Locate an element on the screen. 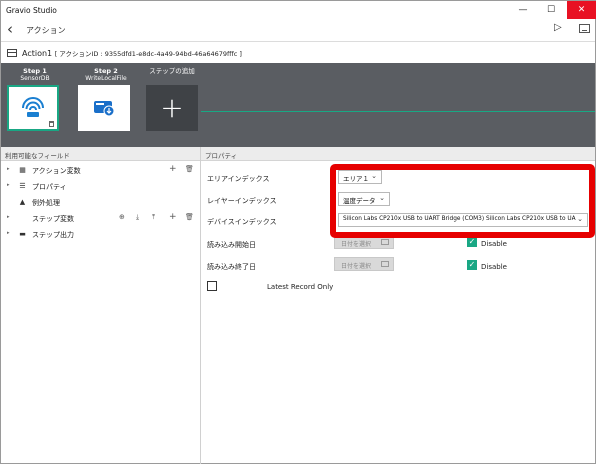 Image resolution: width=596 pixels, height=464 pixels. read-start-date-field: 日付を選択 is located at coordinates (364, 242).